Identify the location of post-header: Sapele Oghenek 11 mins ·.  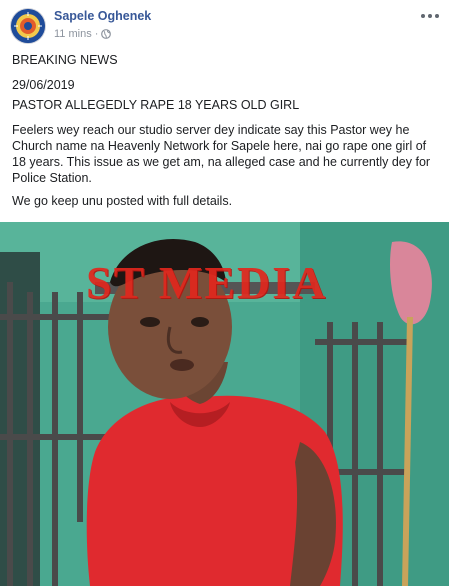
(224, 24).